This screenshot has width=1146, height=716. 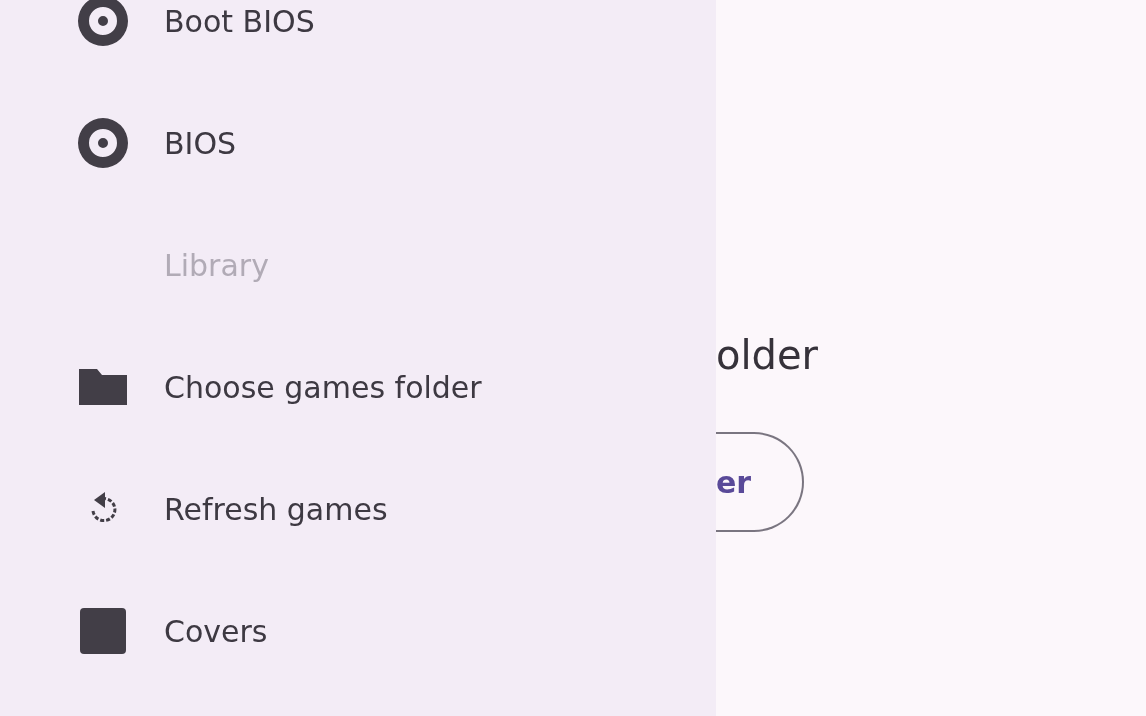 I want to click on page-heading: older, so click(x=767, y=355).